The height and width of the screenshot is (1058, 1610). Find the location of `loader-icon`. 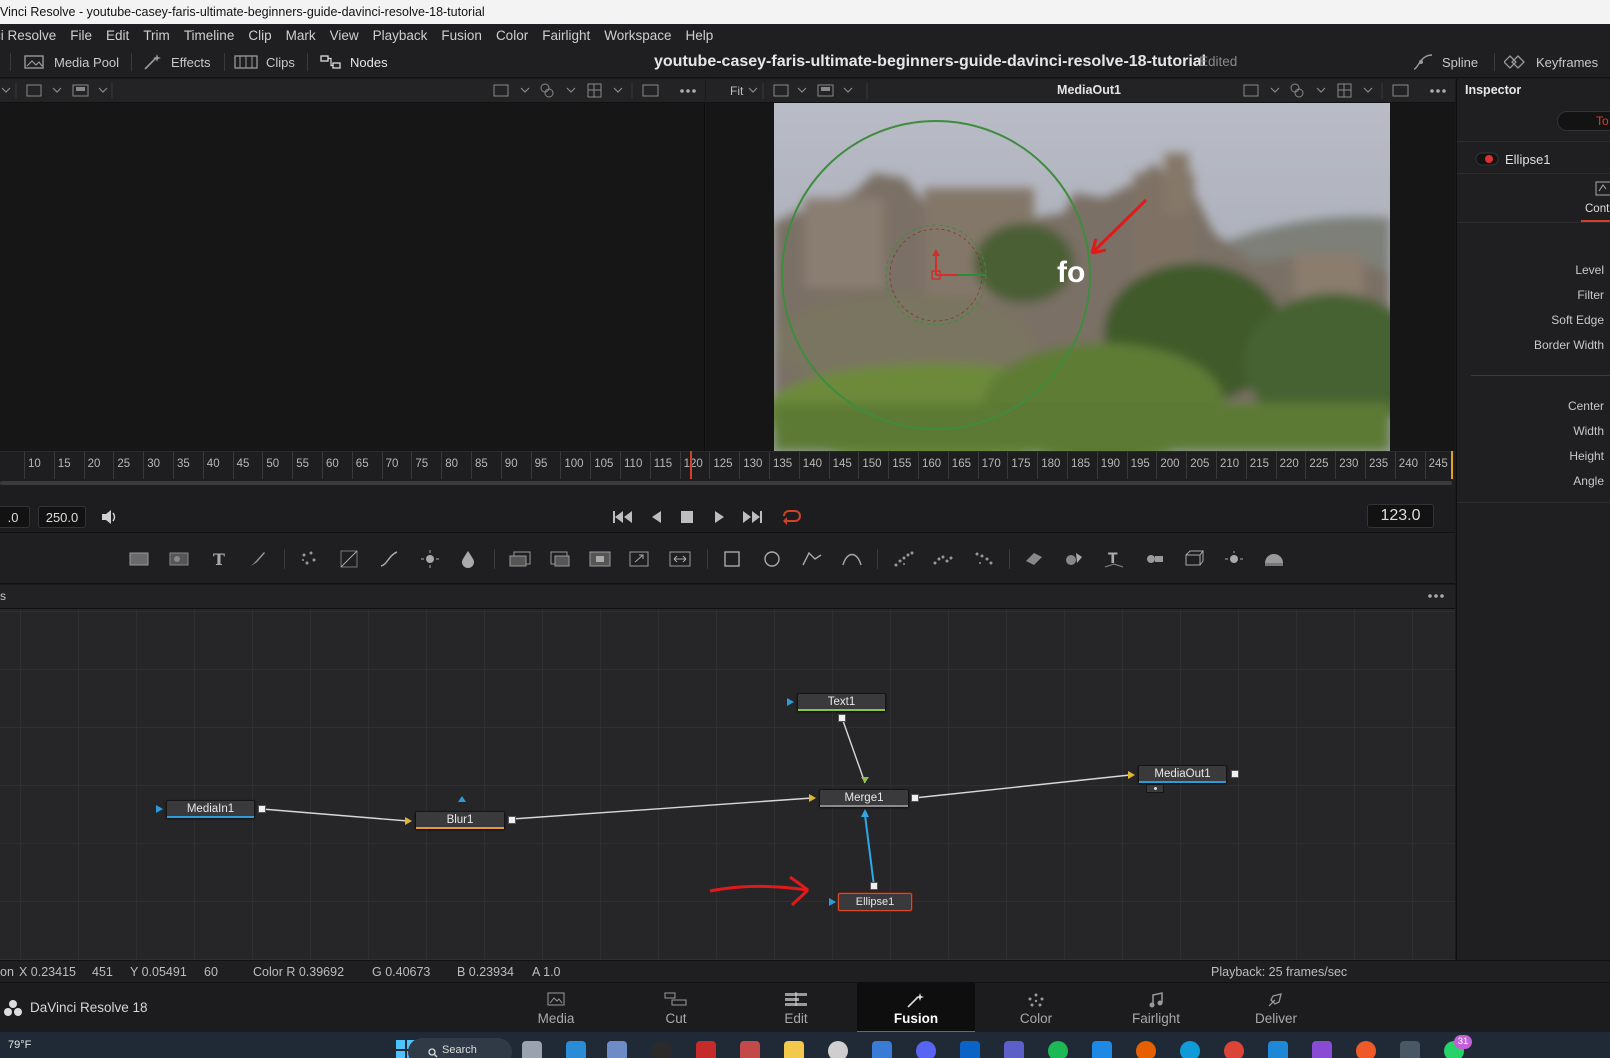

loader-icon is located at coordinates (520, 559).